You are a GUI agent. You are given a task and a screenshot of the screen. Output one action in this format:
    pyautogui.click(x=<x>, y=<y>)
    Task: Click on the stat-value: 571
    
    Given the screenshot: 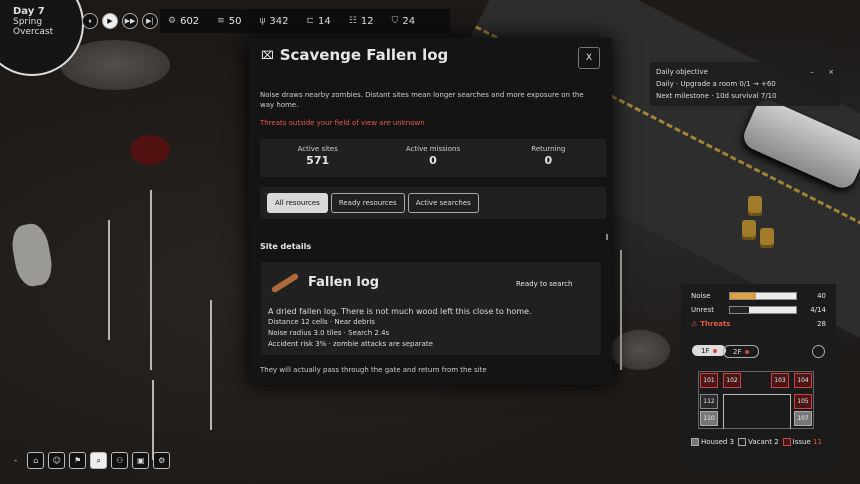 What is the action you would take?
    pyautogui.click(x=318, y=160)
    